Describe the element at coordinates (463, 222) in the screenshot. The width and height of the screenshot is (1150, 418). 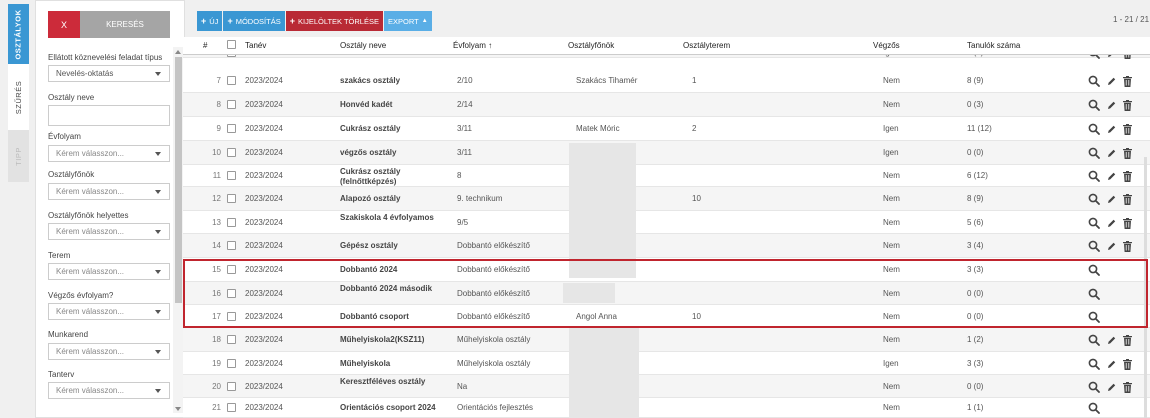
I see `cell-grade: 9/5` at that location.